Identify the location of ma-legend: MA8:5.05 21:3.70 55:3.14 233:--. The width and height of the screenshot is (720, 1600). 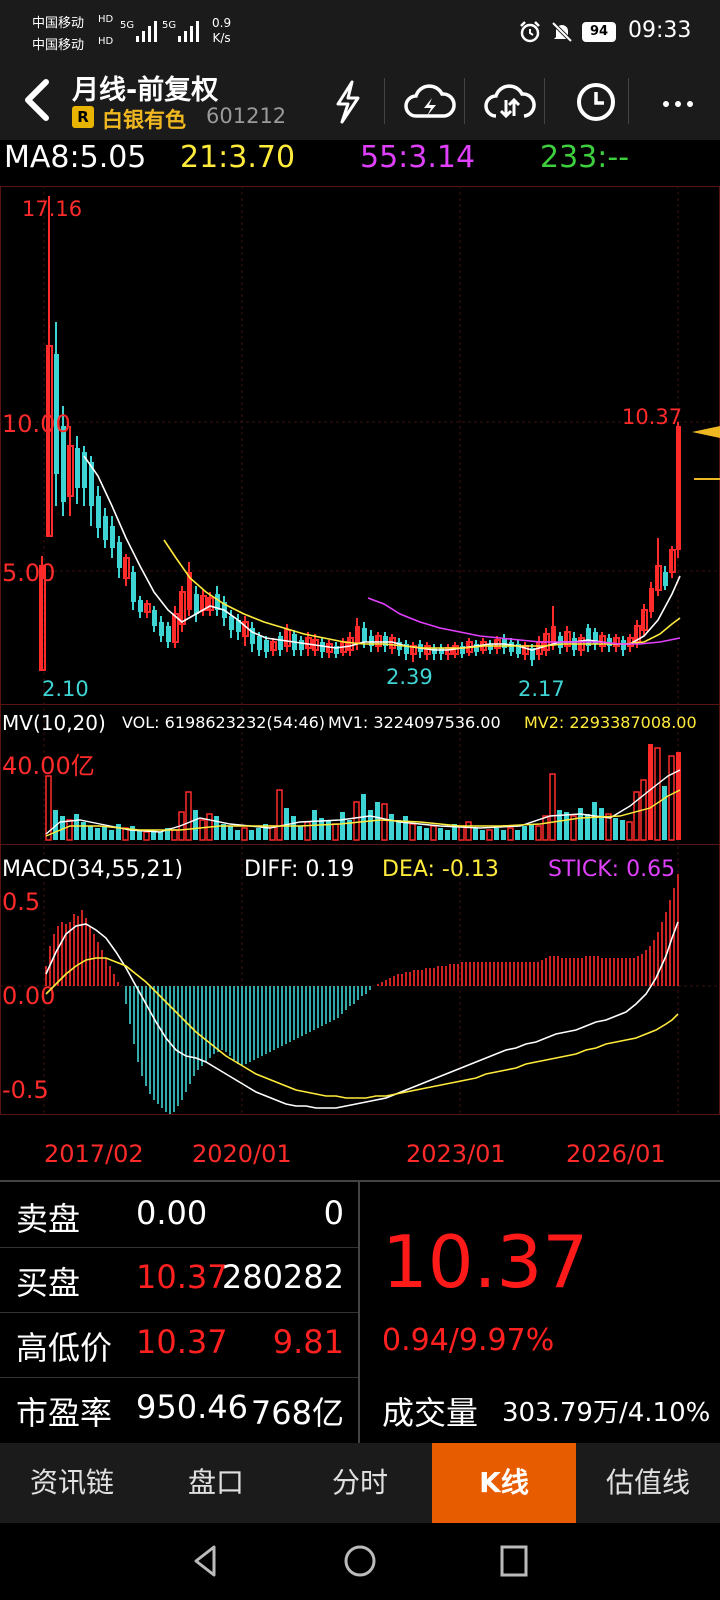
(360, 163).